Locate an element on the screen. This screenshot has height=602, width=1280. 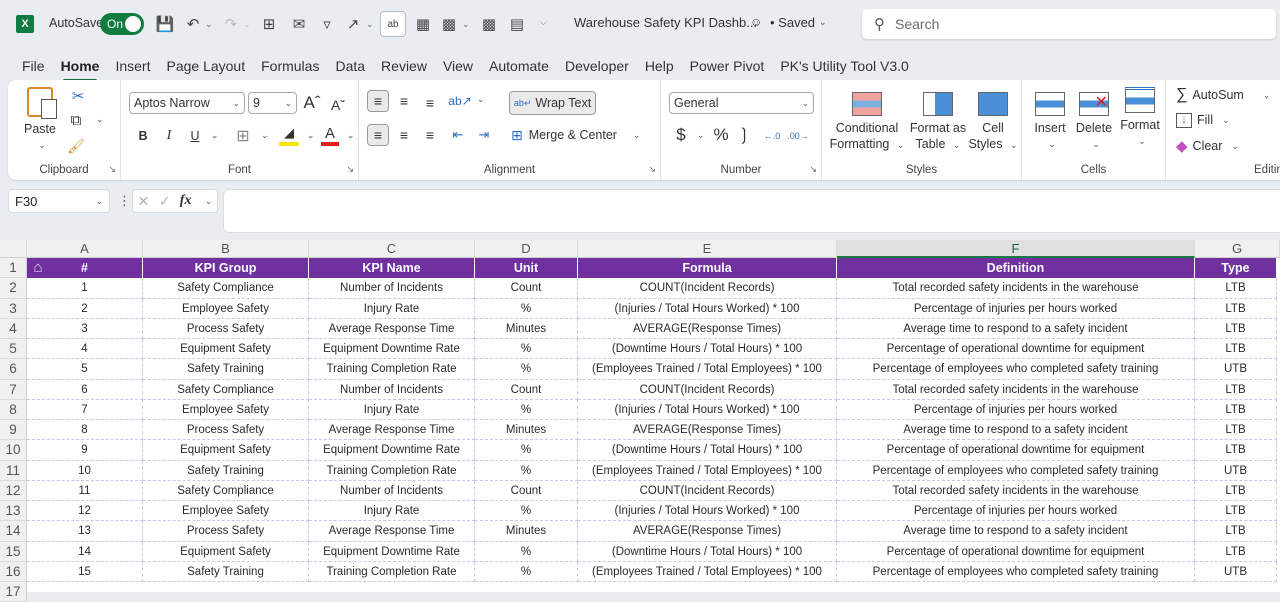
attach-icon: ✉ is located at coordinates (299, 24).